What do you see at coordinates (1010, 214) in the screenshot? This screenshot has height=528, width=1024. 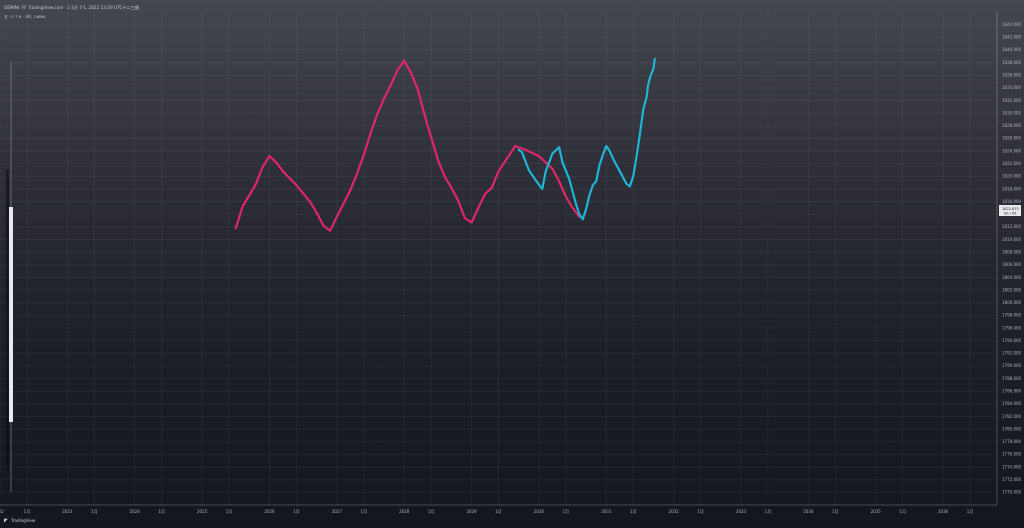 I see `price-tag-sub: 00 / 00` at bounding box center [1010, 214].